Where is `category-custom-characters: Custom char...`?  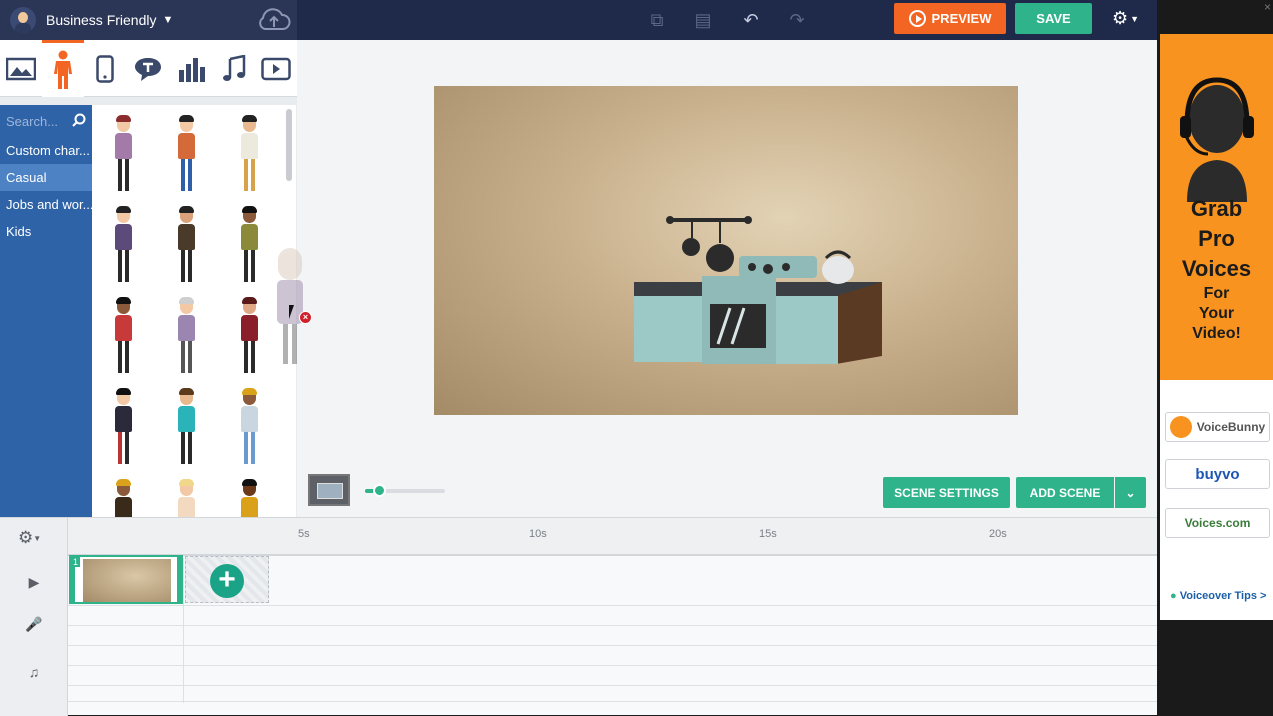
category-custom-characters: Custom char... is located at coordinates (46, 150).